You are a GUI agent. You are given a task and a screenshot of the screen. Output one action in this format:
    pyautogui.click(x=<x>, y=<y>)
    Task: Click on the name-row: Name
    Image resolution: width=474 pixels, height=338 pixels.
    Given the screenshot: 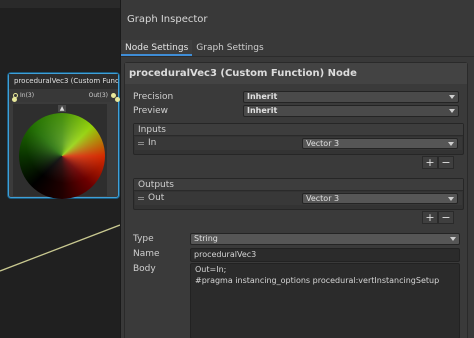 What is the action you would take?
    pyautogui.click(x=146, y=254)
    